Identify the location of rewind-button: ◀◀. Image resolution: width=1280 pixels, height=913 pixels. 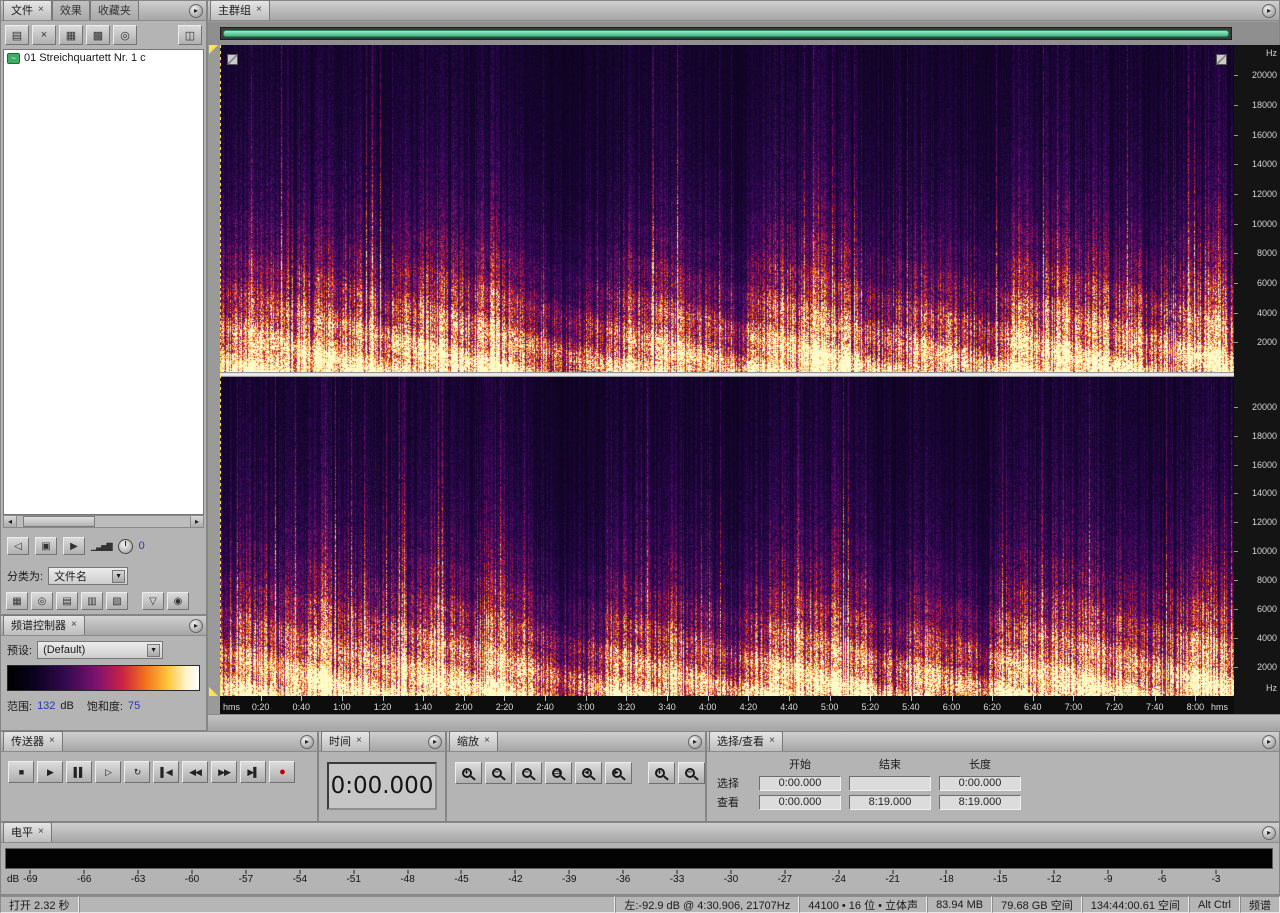
(195, 772).